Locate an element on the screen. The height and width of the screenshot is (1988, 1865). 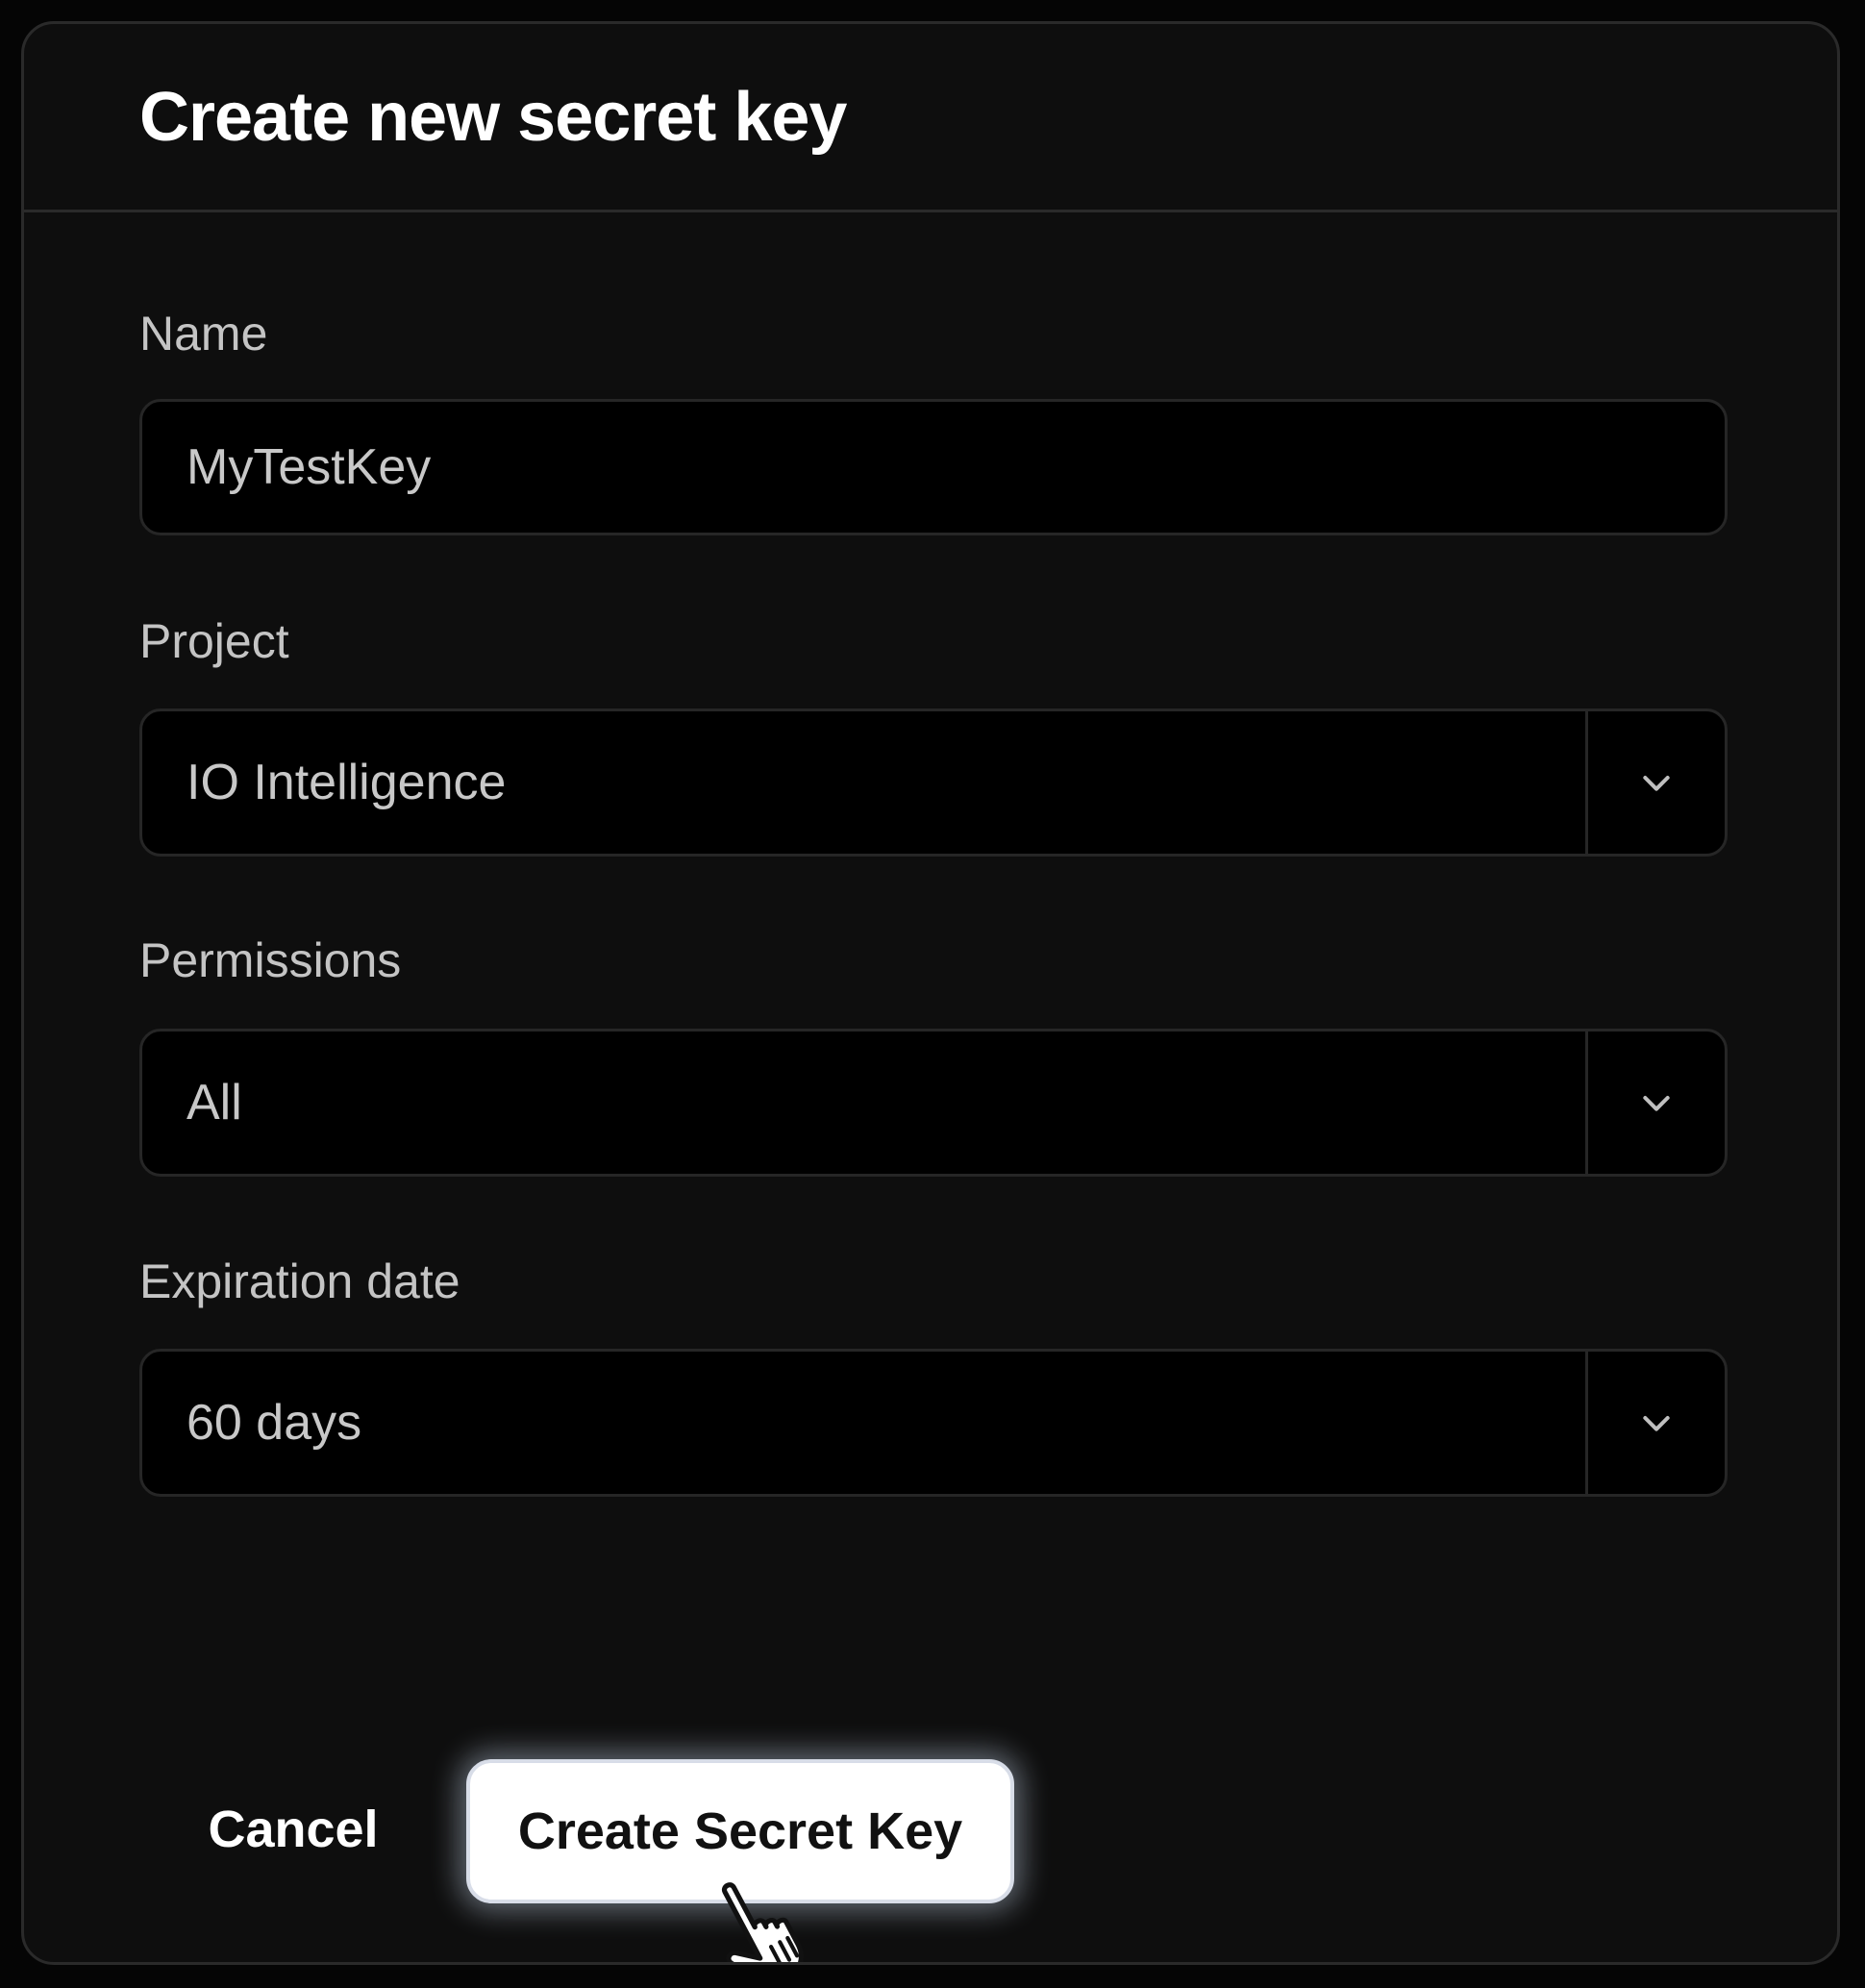
expiration-select-toggle is located at coordinates (1657, 1423).